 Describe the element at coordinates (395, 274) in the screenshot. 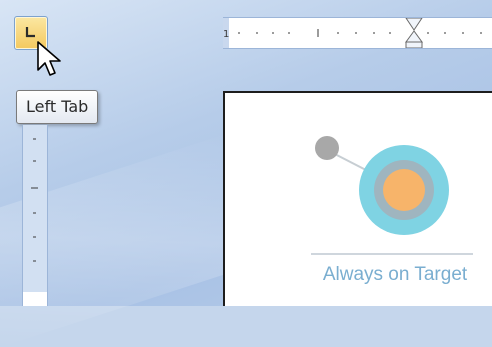

I see `logo-text: Always on Target` at that location.